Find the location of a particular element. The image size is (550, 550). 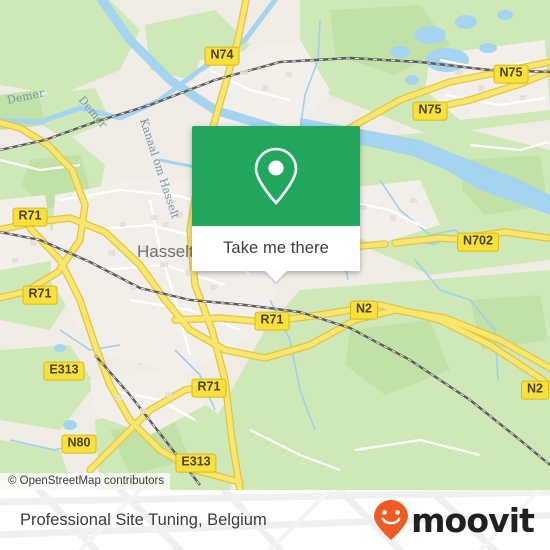

moovit-smiley-pin-icon is located at coordinates (391, 520).